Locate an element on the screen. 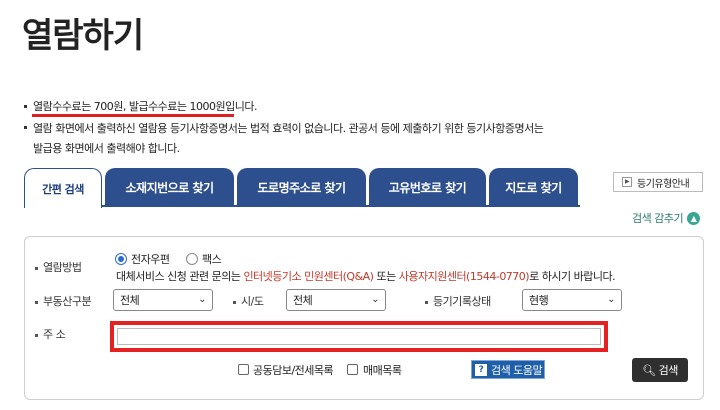 Image resolution: width=720 pixels, height=410 pixels. page-title: 열람하기 is located at coordinates (83, 36).